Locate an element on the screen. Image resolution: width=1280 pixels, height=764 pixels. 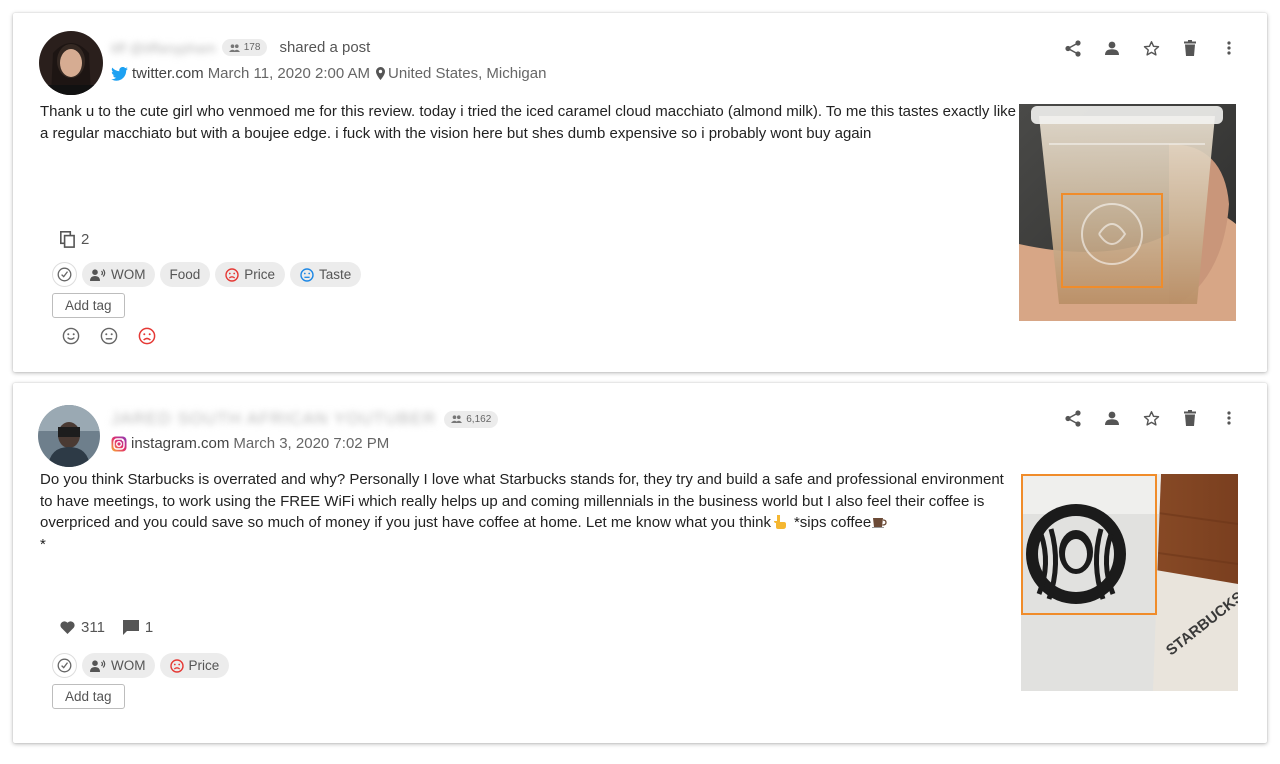
followers-badge: 178 is located at coordinates (244, 47).